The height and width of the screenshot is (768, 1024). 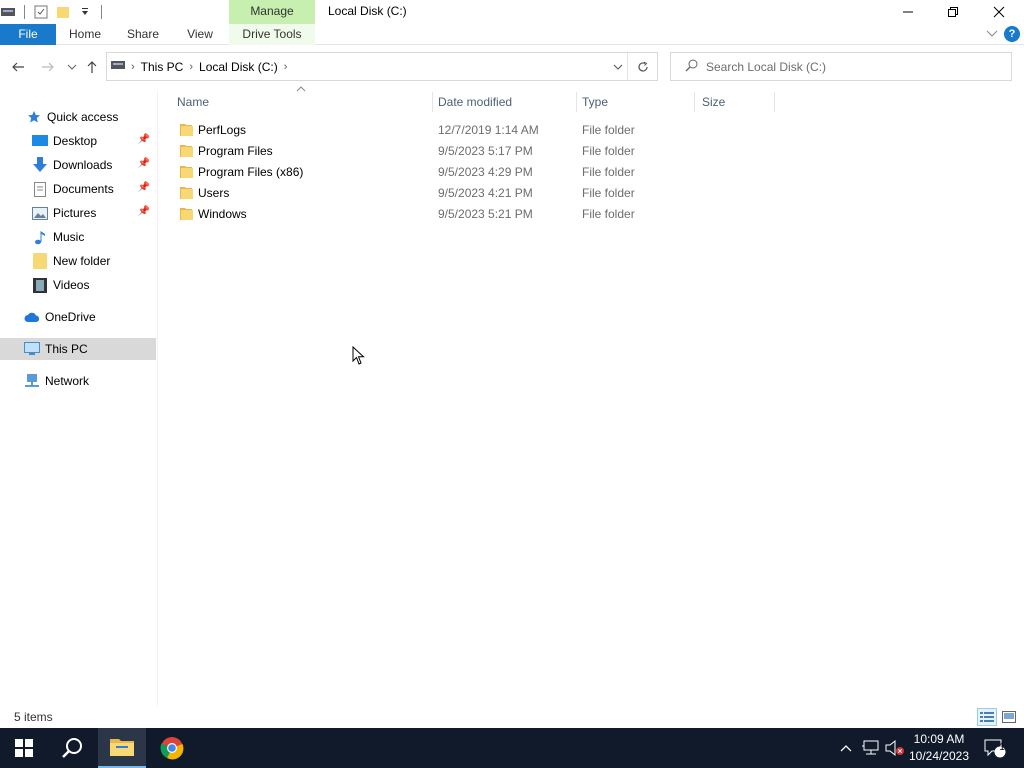 I want to click on column-header-date: Date modified, so click(x=507, y=102).